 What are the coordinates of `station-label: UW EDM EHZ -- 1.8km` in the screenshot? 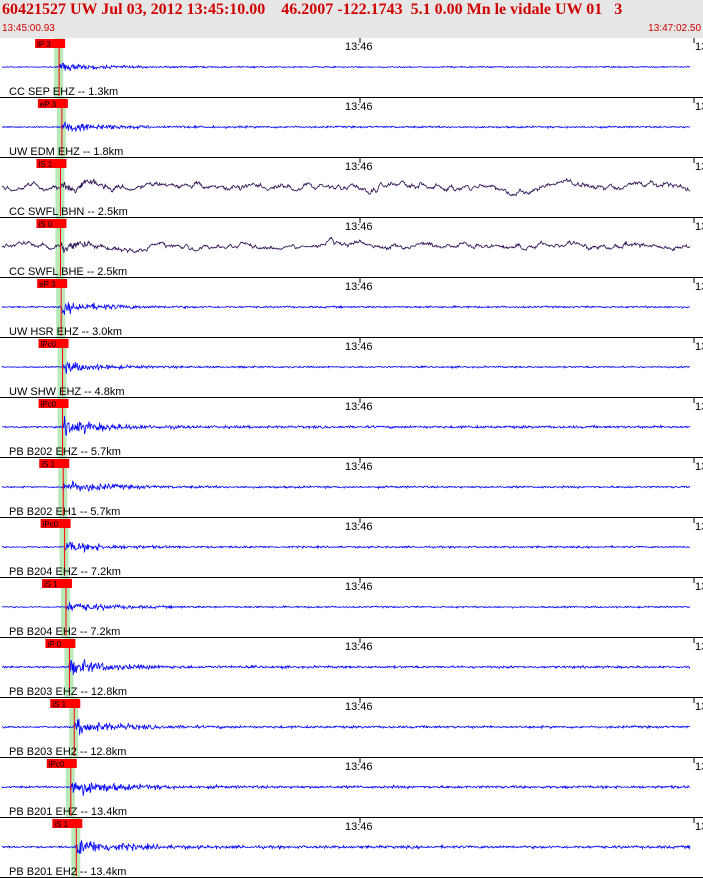 It's located at (66, 152).